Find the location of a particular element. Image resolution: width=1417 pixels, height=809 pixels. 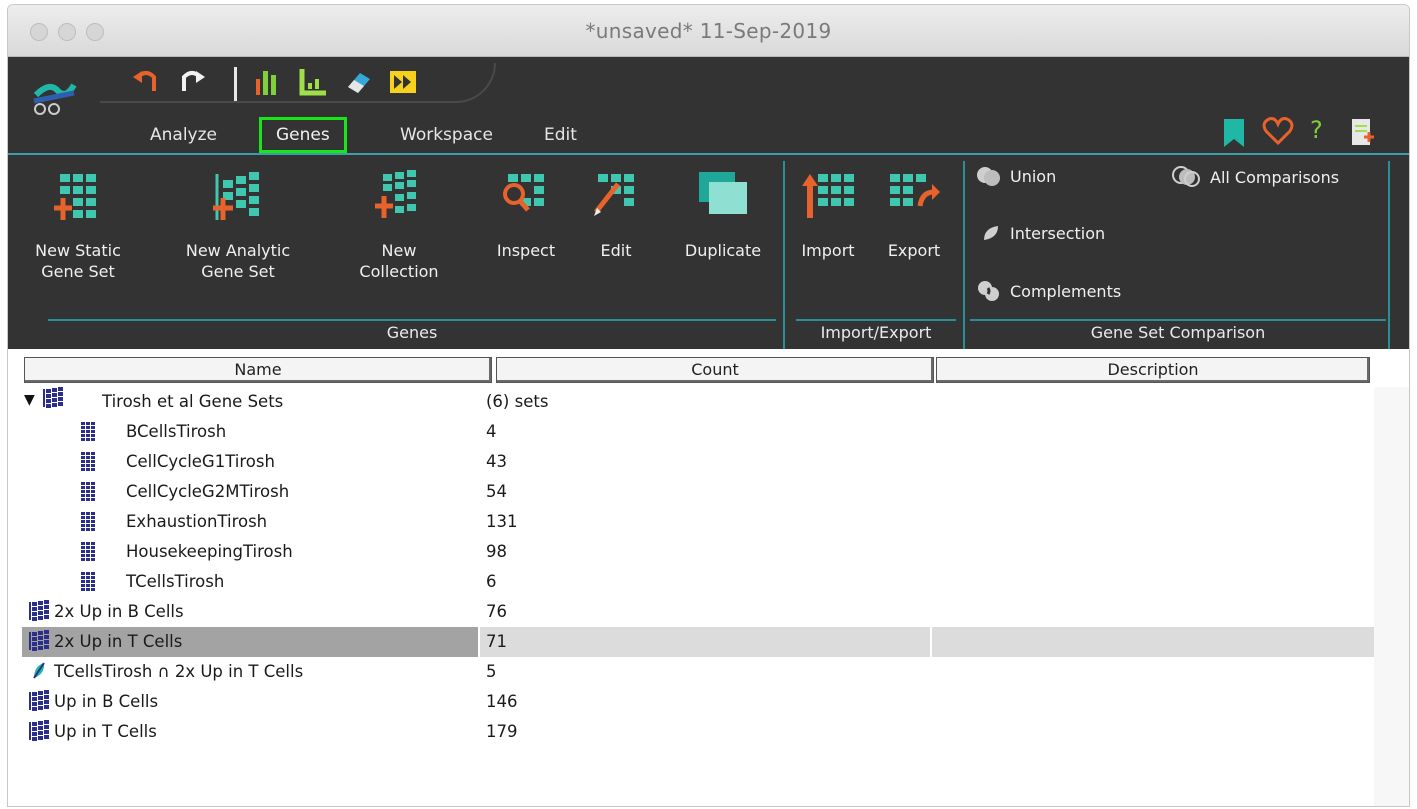

edit-label: Edit is located at coordinates (616, 250).